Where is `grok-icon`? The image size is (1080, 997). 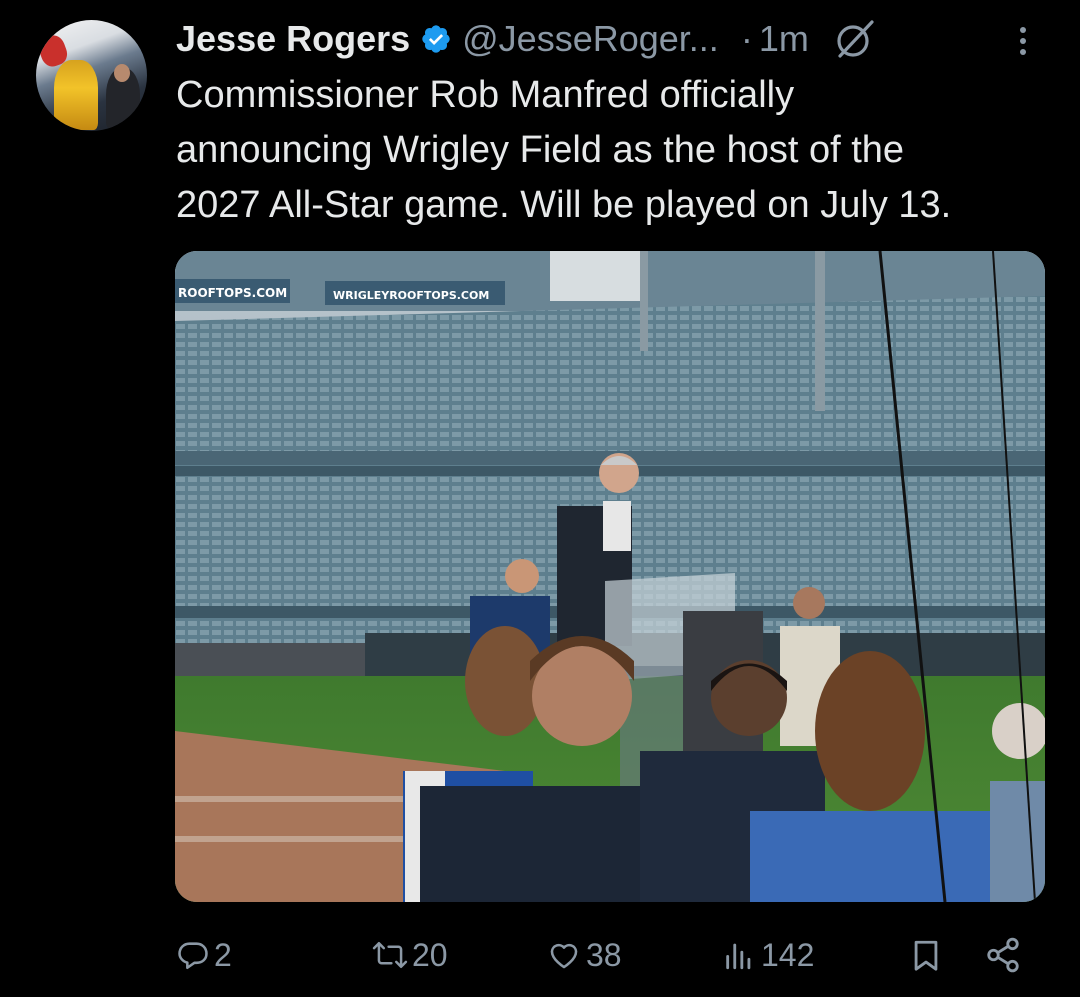 grok-icon is located at coordinates (854, 39).